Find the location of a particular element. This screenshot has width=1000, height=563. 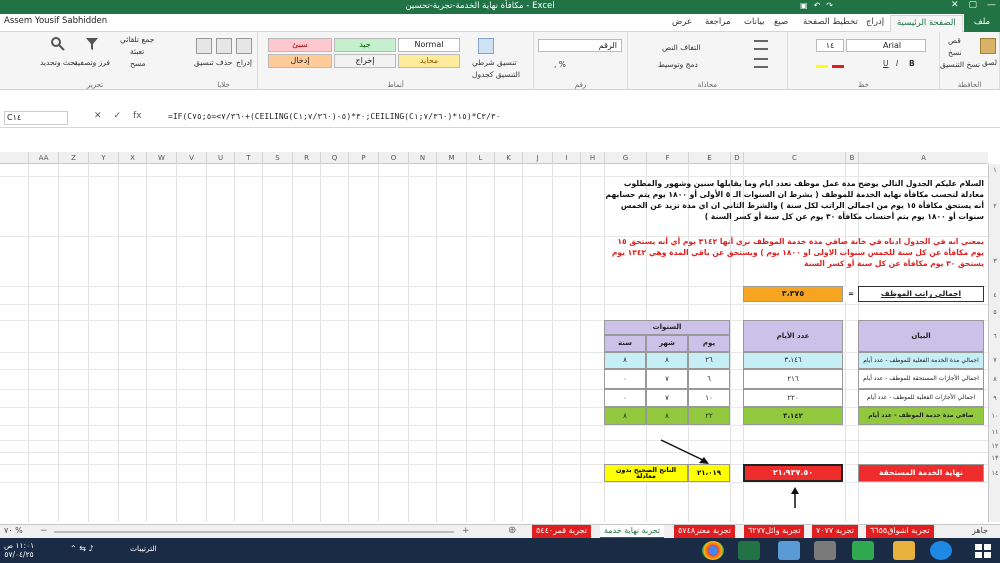

zoom-out-icon: − is located at coordinates (44, 531).